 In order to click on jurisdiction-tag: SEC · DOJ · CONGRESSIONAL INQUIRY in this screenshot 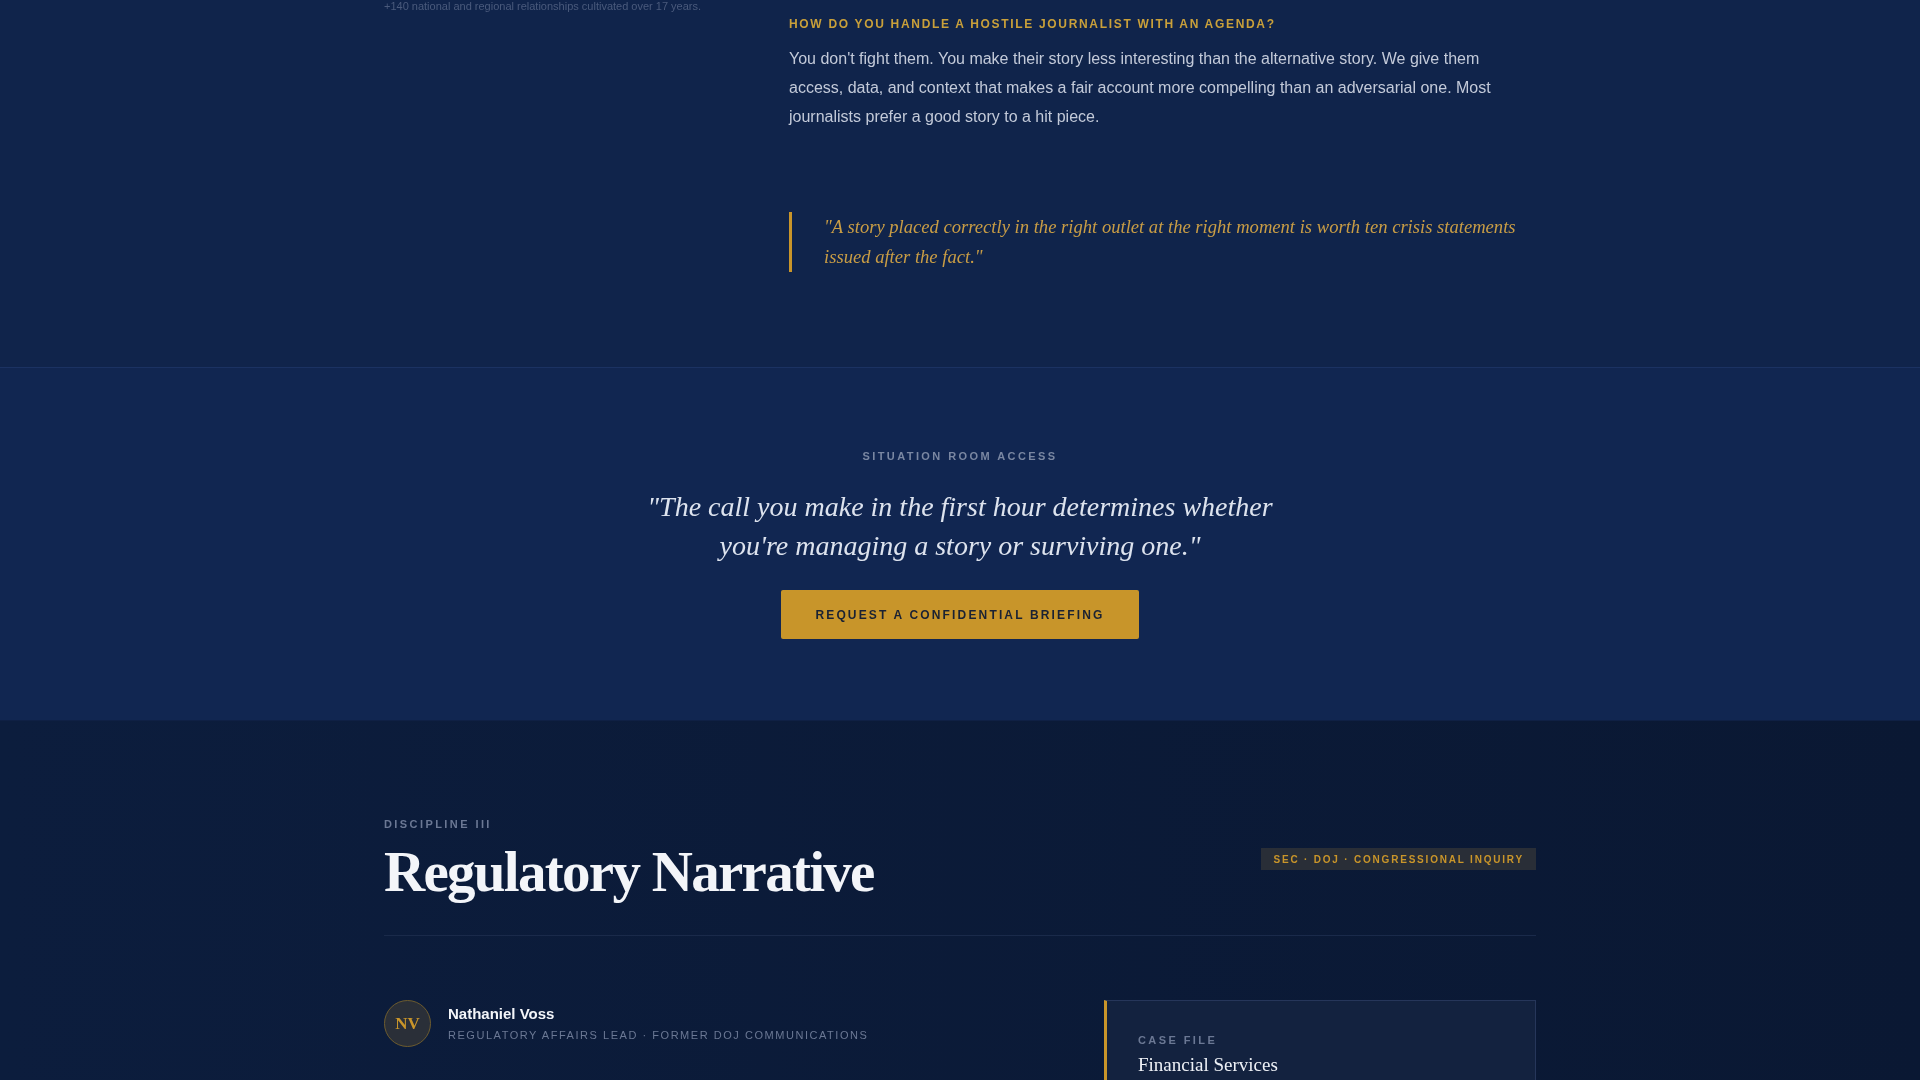, I will do `click(1398, 859)`.